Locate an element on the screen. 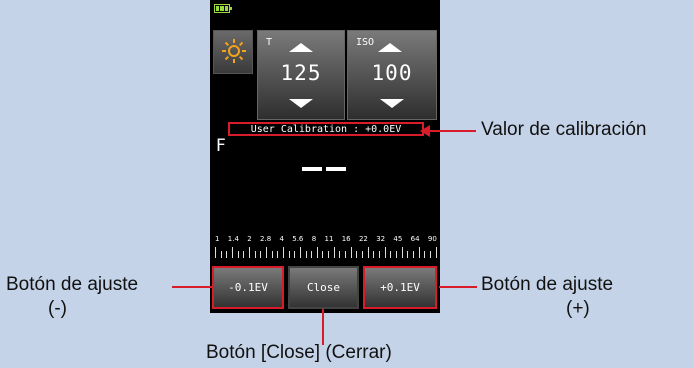 Image resolution: width=693 pixels, height=368 pixels. iso-down-arrow-icon is located at coordinates (392, 103).